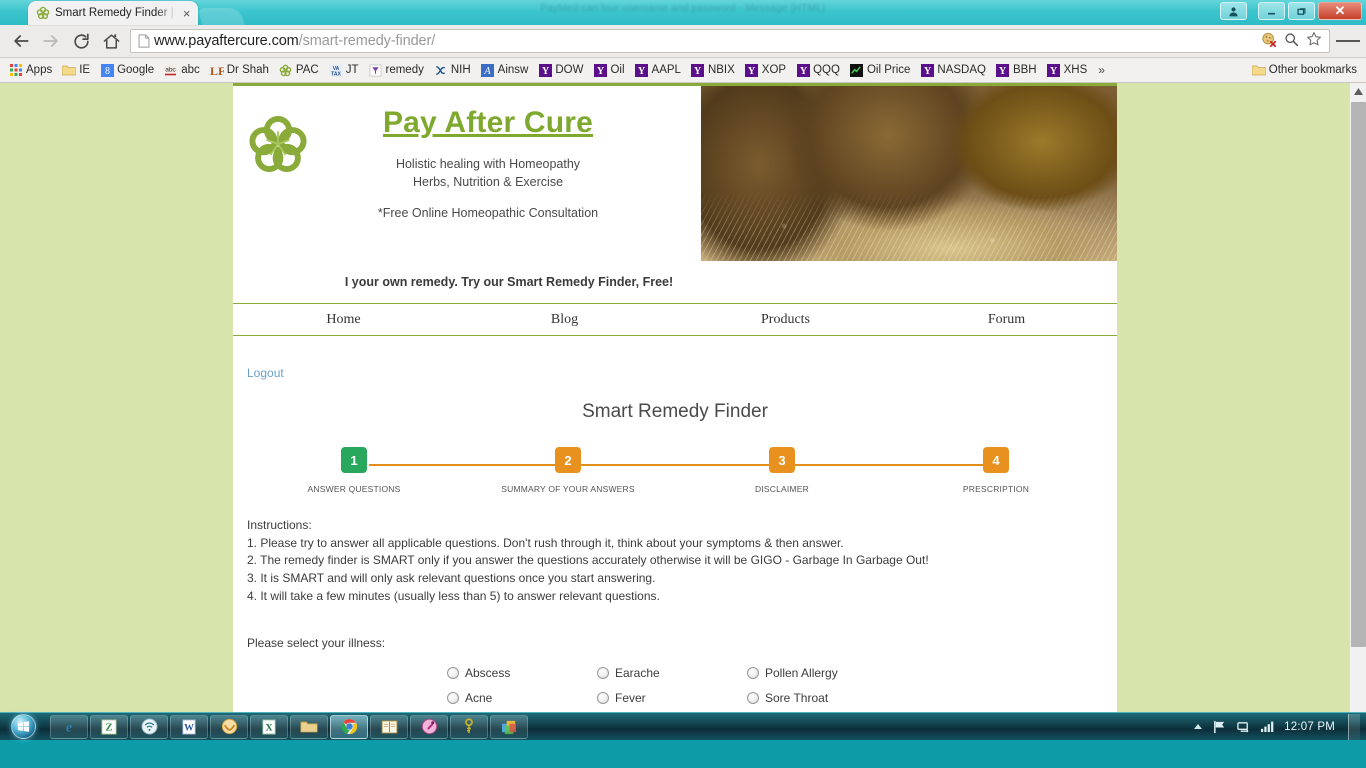 The width and height of the screenshot is (1366, 768). Describe the element at coordinates (672, 697) in the screenshot. I see `option-fever: Fever` at that location.